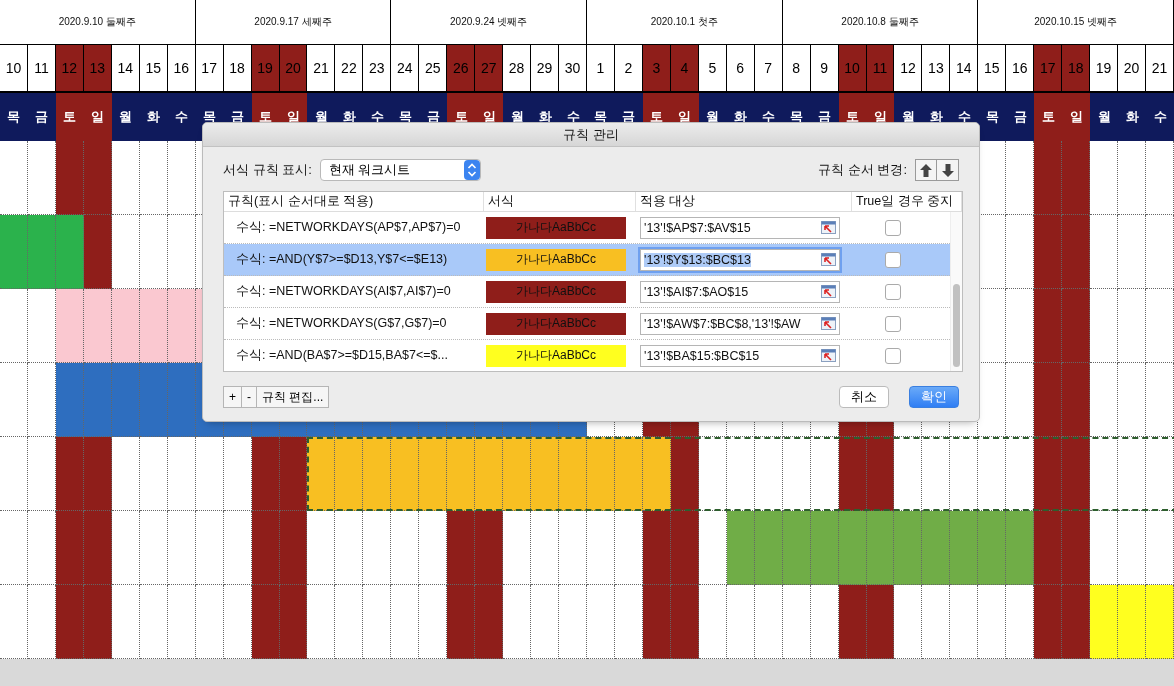  Describe the element at coordinates (740, 291) in the screenshot. I see `range-field: '13'!$AI$7:$AO$15` at that location.